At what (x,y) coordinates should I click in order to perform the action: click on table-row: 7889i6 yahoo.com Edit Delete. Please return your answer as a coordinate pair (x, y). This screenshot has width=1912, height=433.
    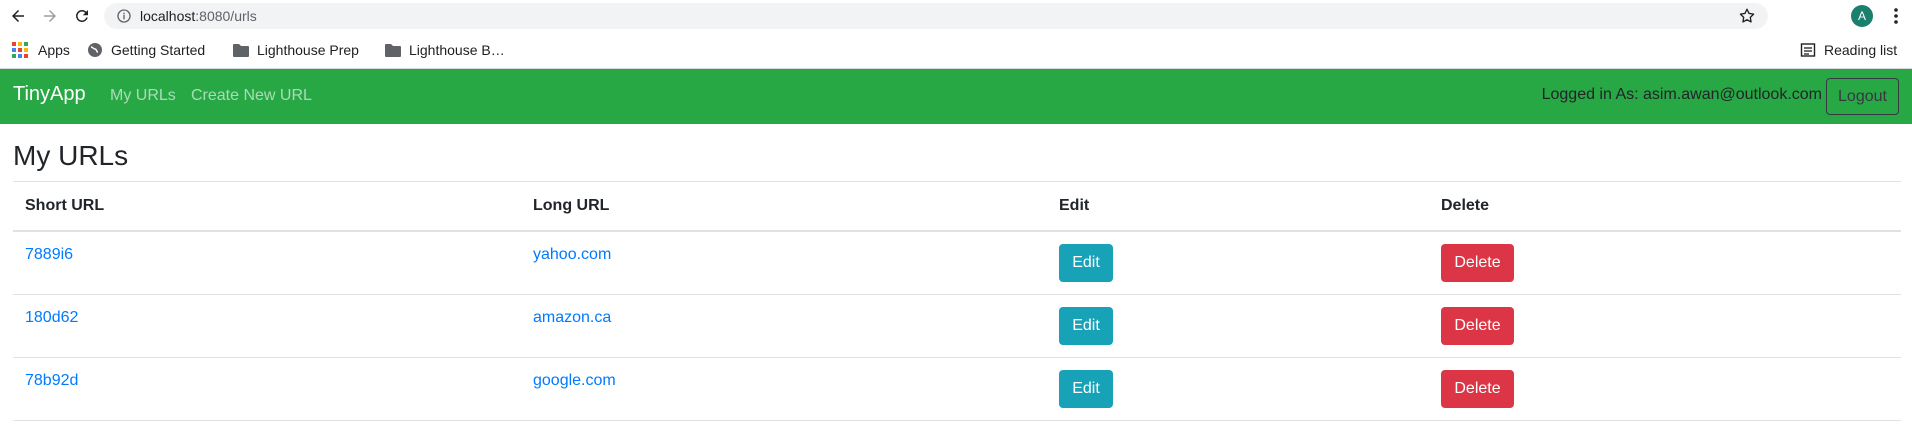
    Looking at the image, I should click on (957, 263).